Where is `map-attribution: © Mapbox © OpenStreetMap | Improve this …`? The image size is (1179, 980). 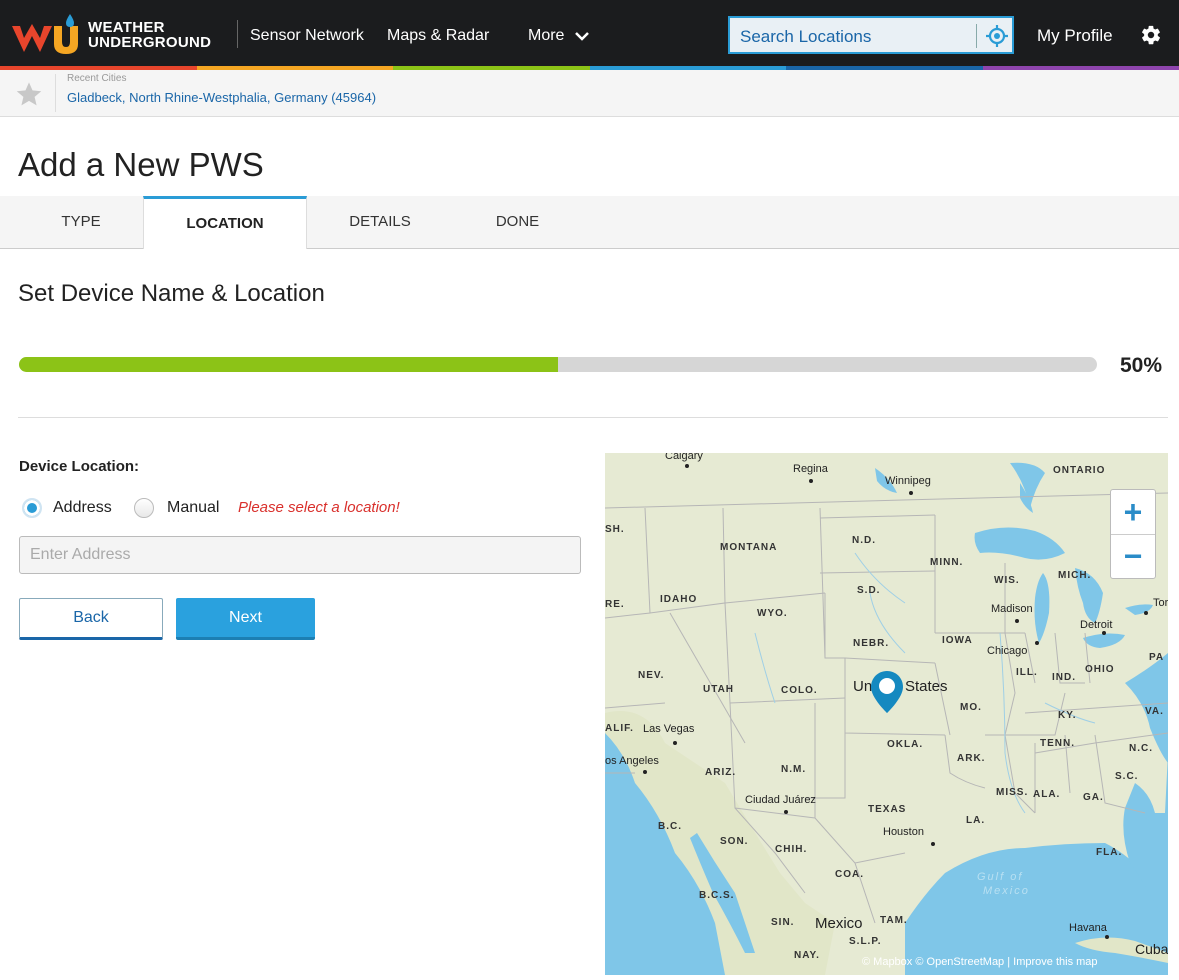
map-attribution: © Mapbox © OpenStreetMap | Improve this … is located at coordinates (980, 962).